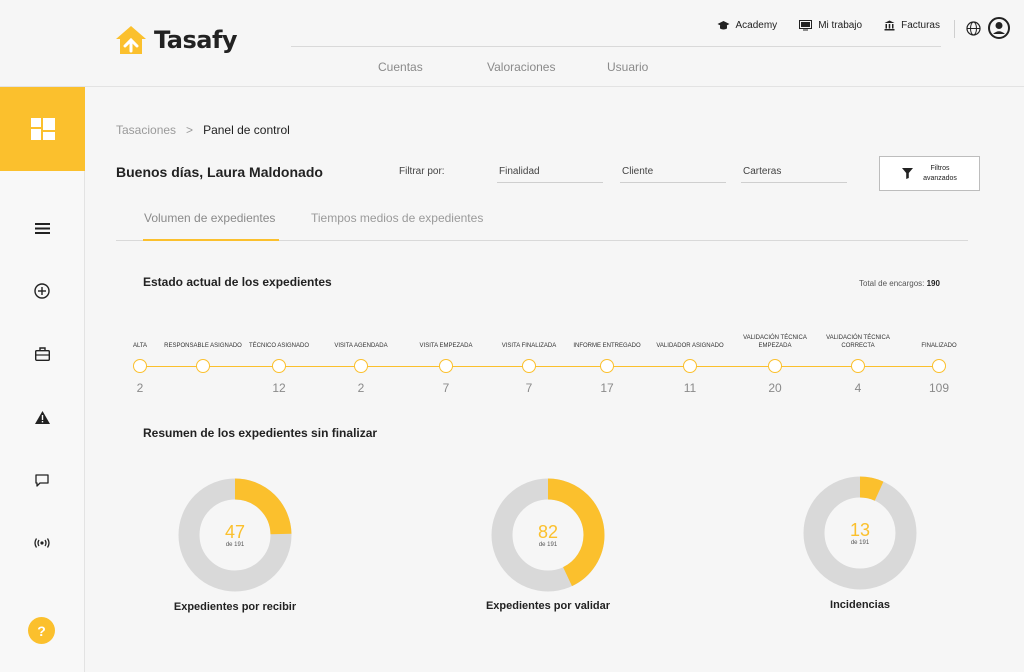  What do you see at coordinates (860, 605) in the screenshot?
I see `donut-label: Incidencias` at bounding box center [860, 605].